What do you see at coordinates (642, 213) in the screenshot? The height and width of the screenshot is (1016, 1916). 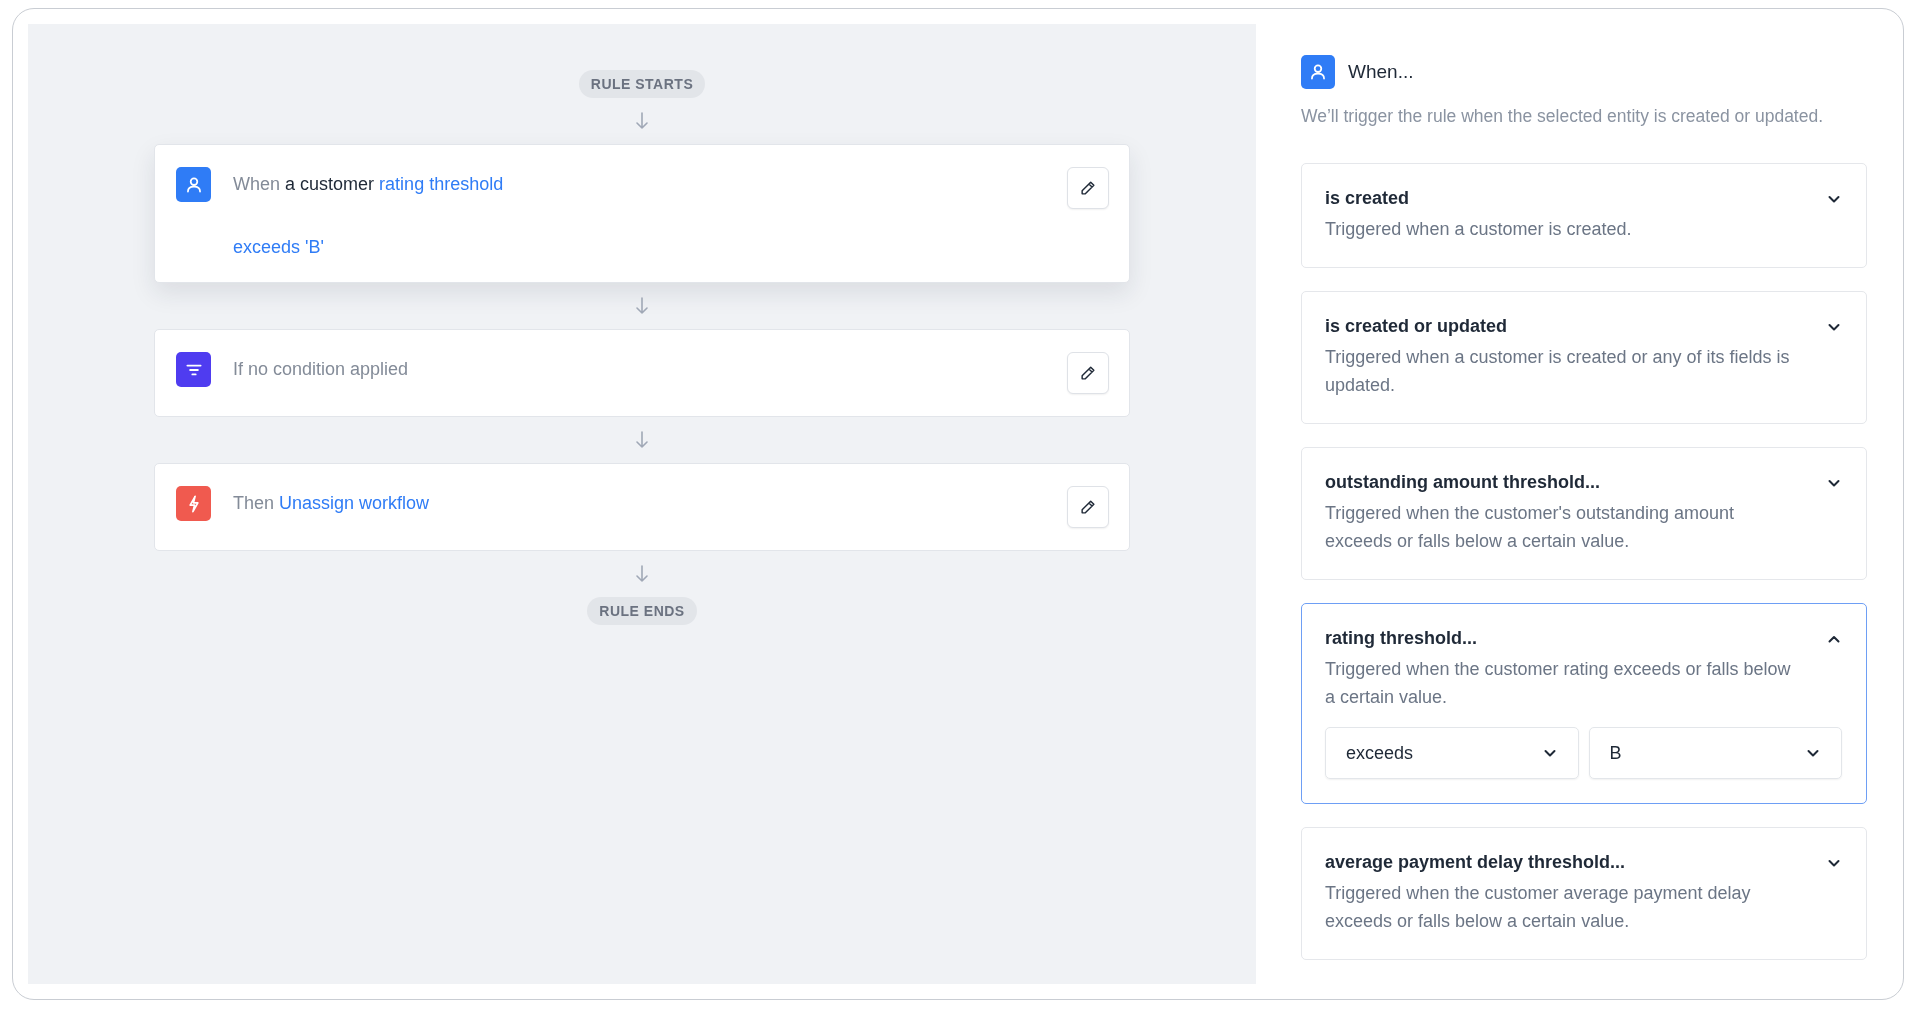 I see `rule-step-card: When a customer rating threshold exceeds 'B'` at bounding box center [642, 213].